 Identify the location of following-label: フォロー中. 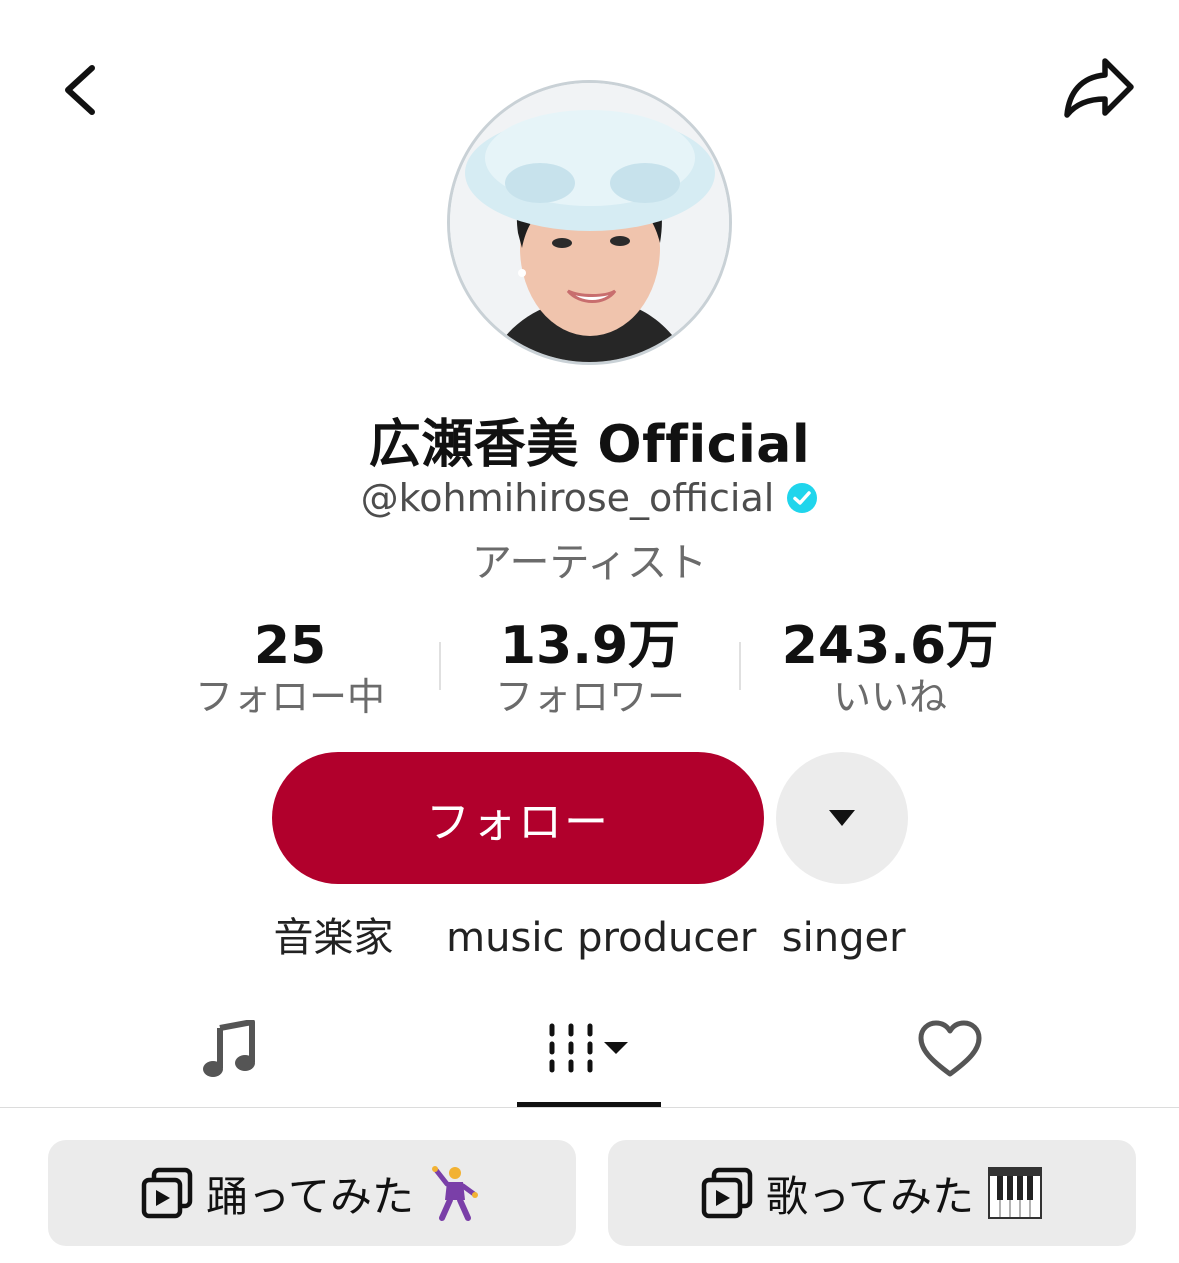
(289, 697).